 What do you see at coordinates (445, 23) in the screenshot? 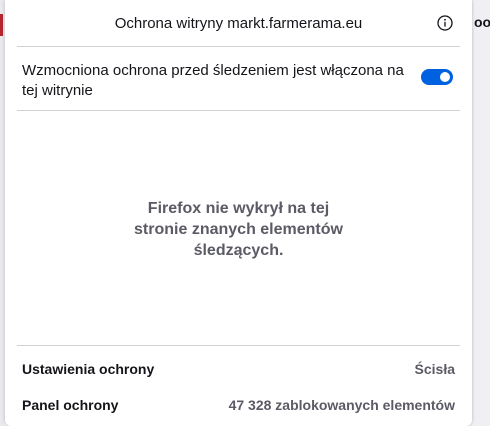
I see `info-icon` at bounding box center [445, 23].